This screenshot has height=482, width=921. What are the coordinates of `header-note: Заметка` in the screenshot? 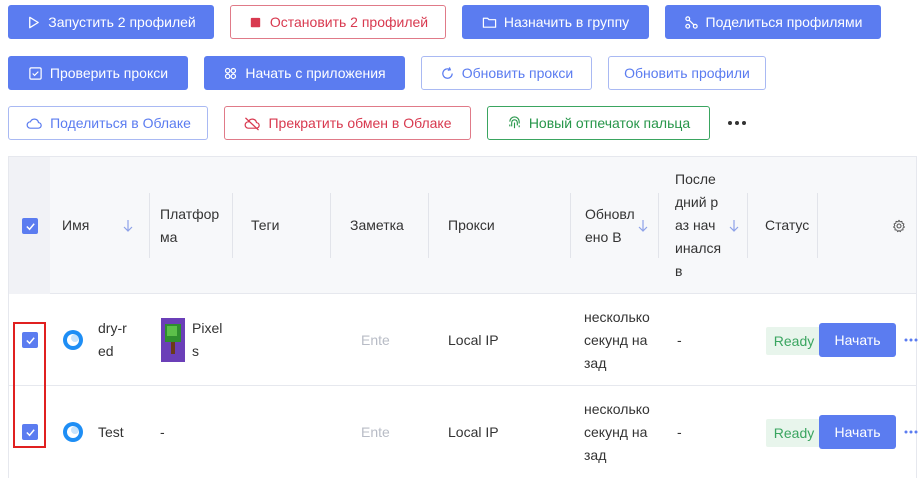 It's located at (380, 225).